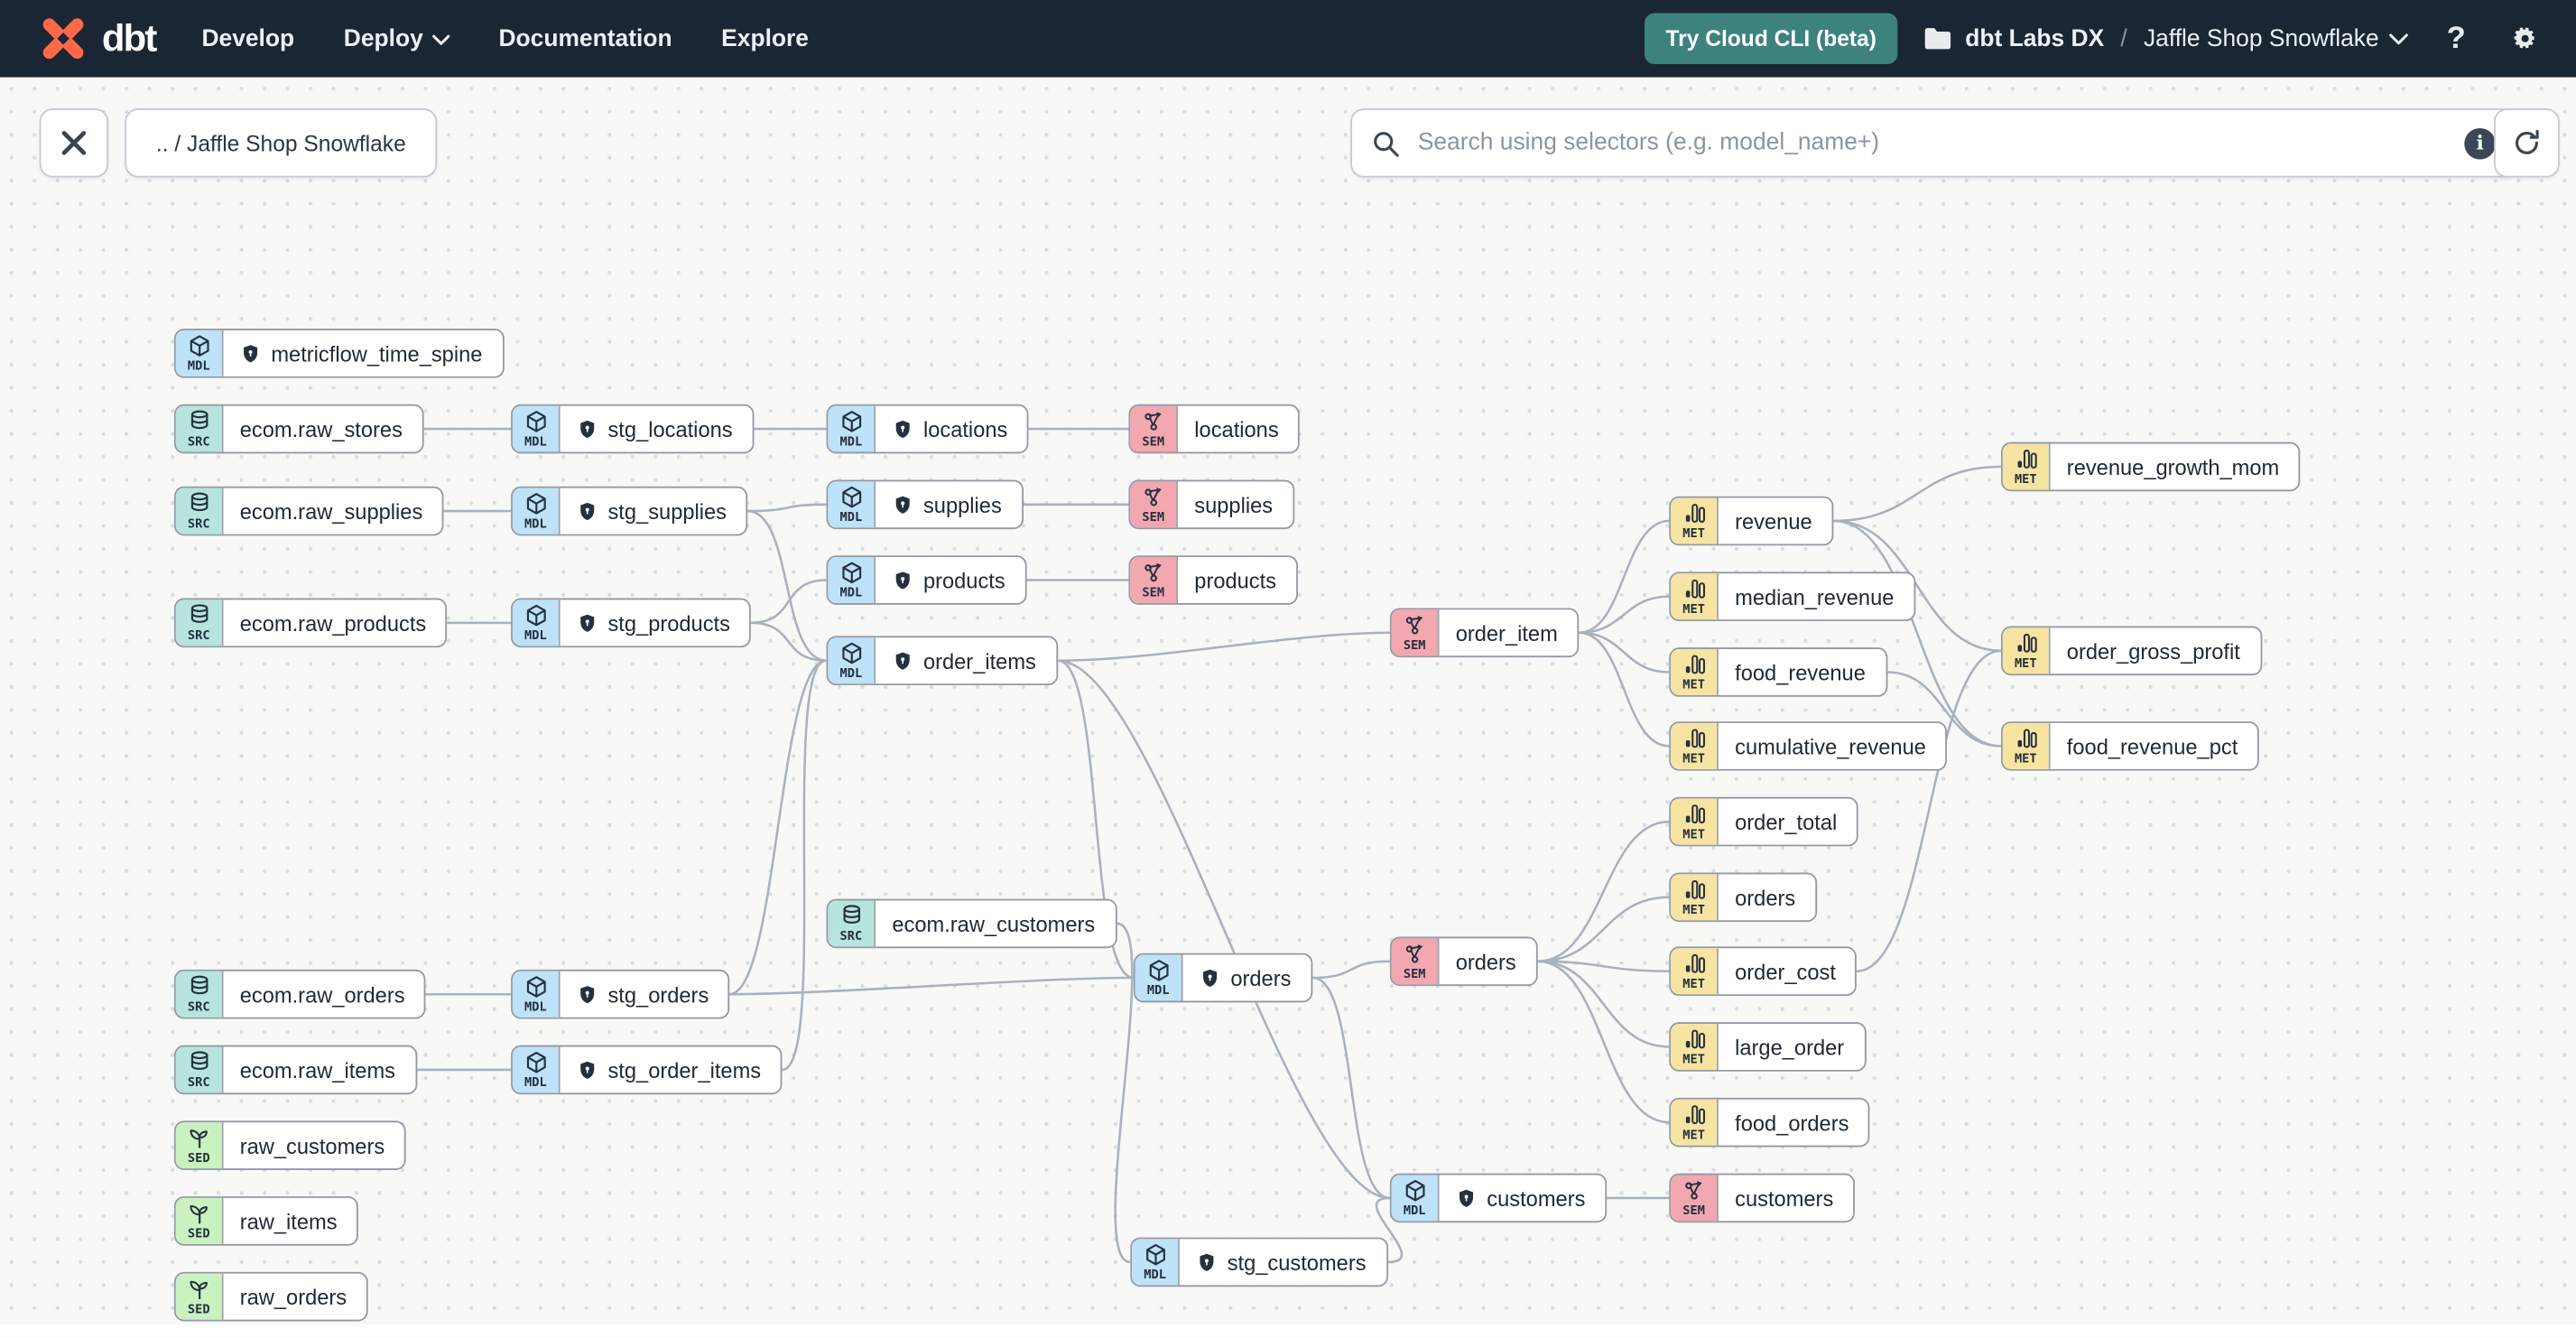  I want to click on node-label: order_gross_profit, so click(2153, 651).